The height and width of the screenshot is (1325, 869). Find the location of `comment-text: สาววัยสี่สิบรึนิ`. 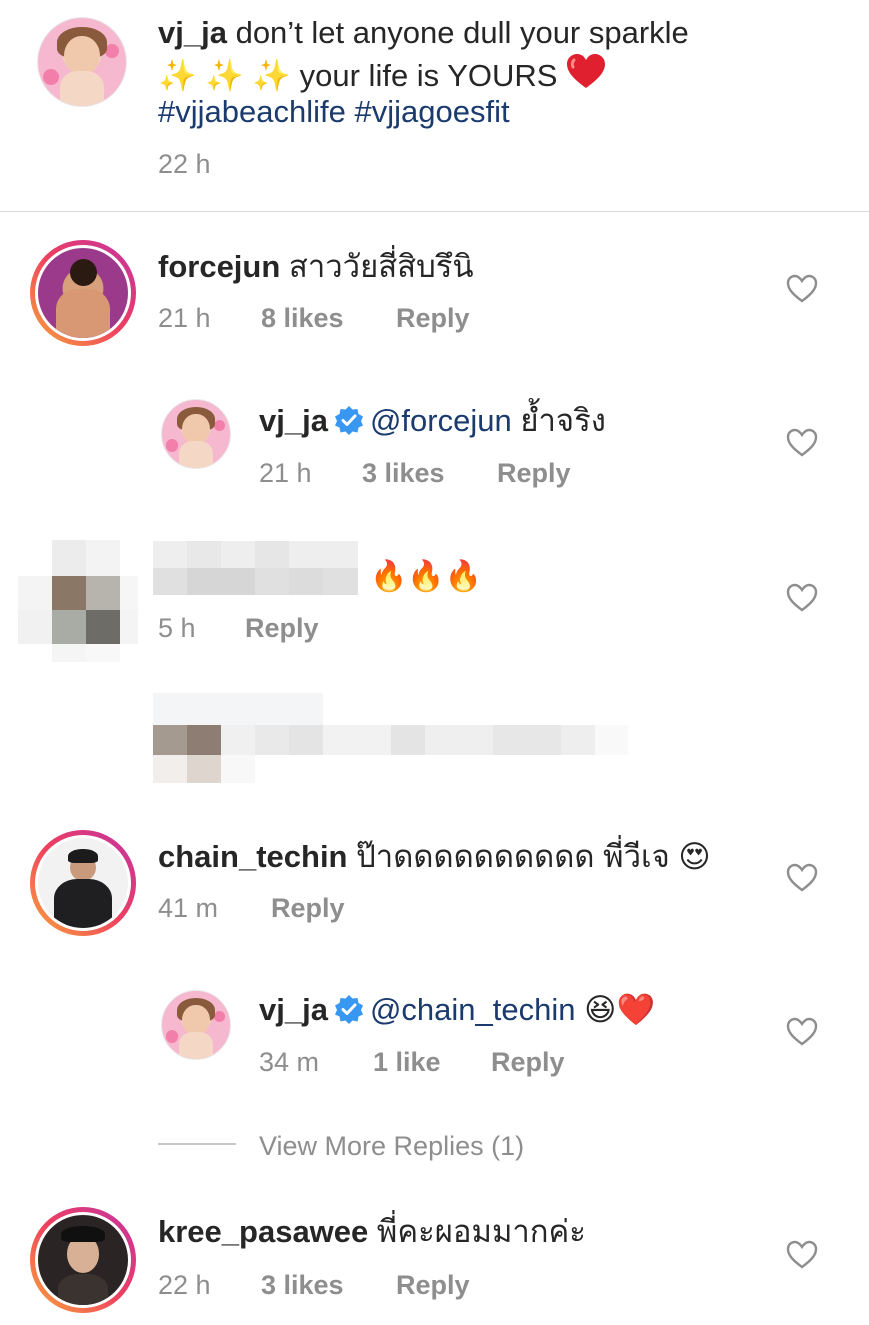

comment-text: สาววัยสี่สิบรึนิ is located at coordinates (381, 266).